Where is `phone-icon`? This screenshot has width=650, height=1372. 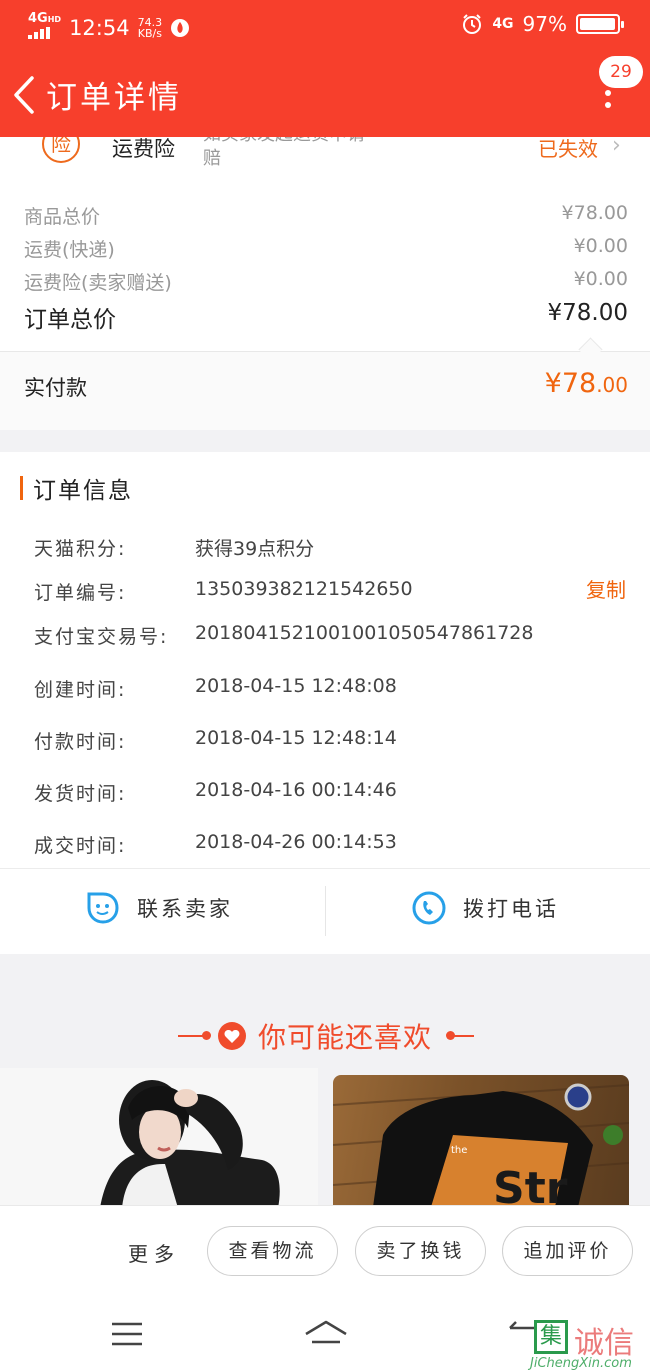
phone-icon is located at coordinates (429, 908).